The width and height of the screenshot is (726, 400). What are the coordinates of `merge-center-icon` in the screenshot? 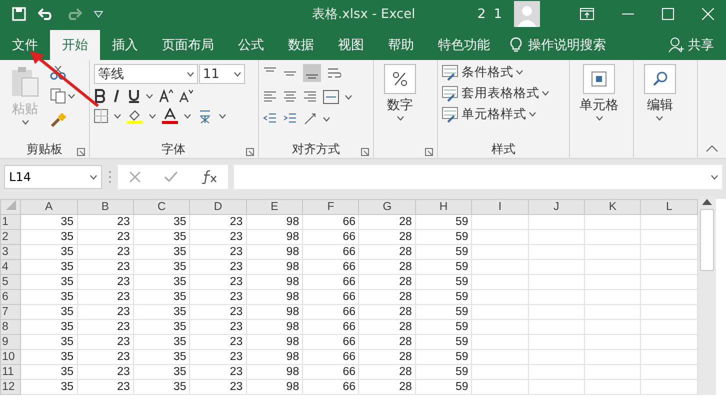 It's located at (330, 97).